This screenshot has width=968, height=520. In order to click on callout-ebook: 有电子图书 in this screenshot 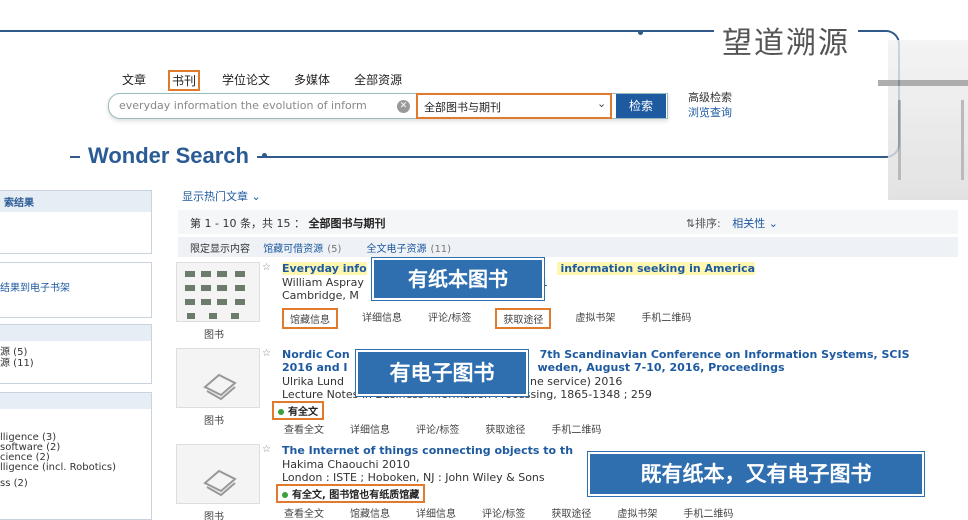, I will do `click(442, 373)`.